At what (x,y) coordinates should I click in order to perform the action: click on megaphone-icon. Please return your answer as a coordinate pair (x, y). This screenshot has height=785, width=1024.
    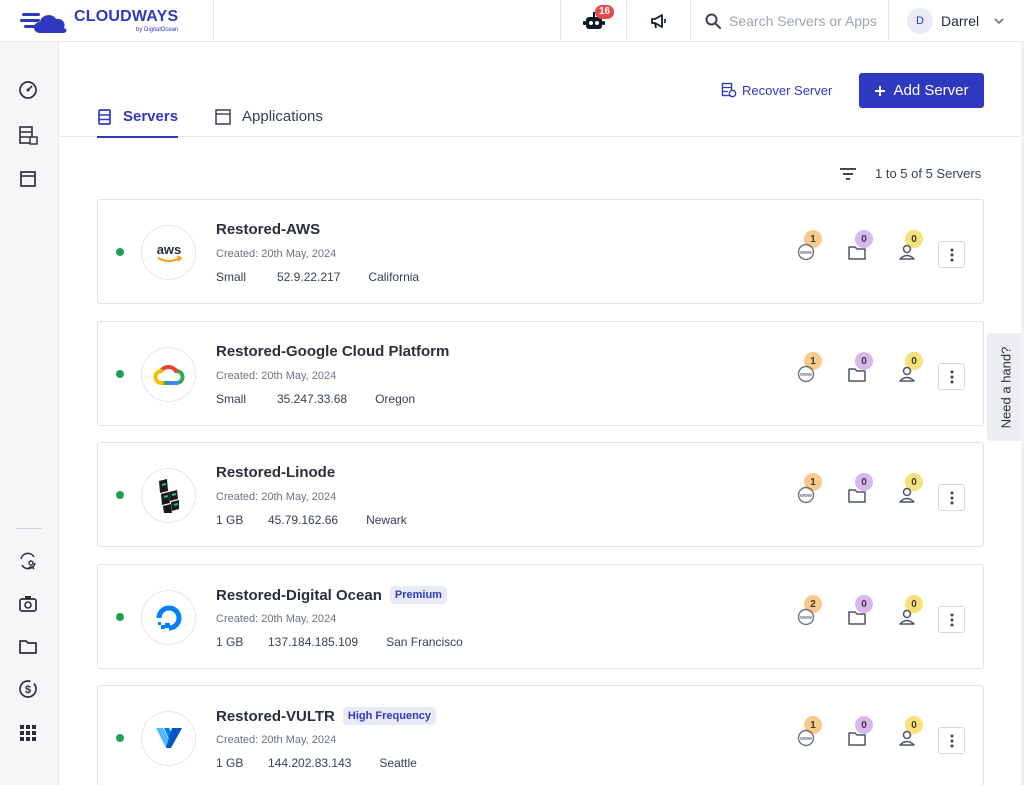
    Looking at the image, I should click on (658, 20).